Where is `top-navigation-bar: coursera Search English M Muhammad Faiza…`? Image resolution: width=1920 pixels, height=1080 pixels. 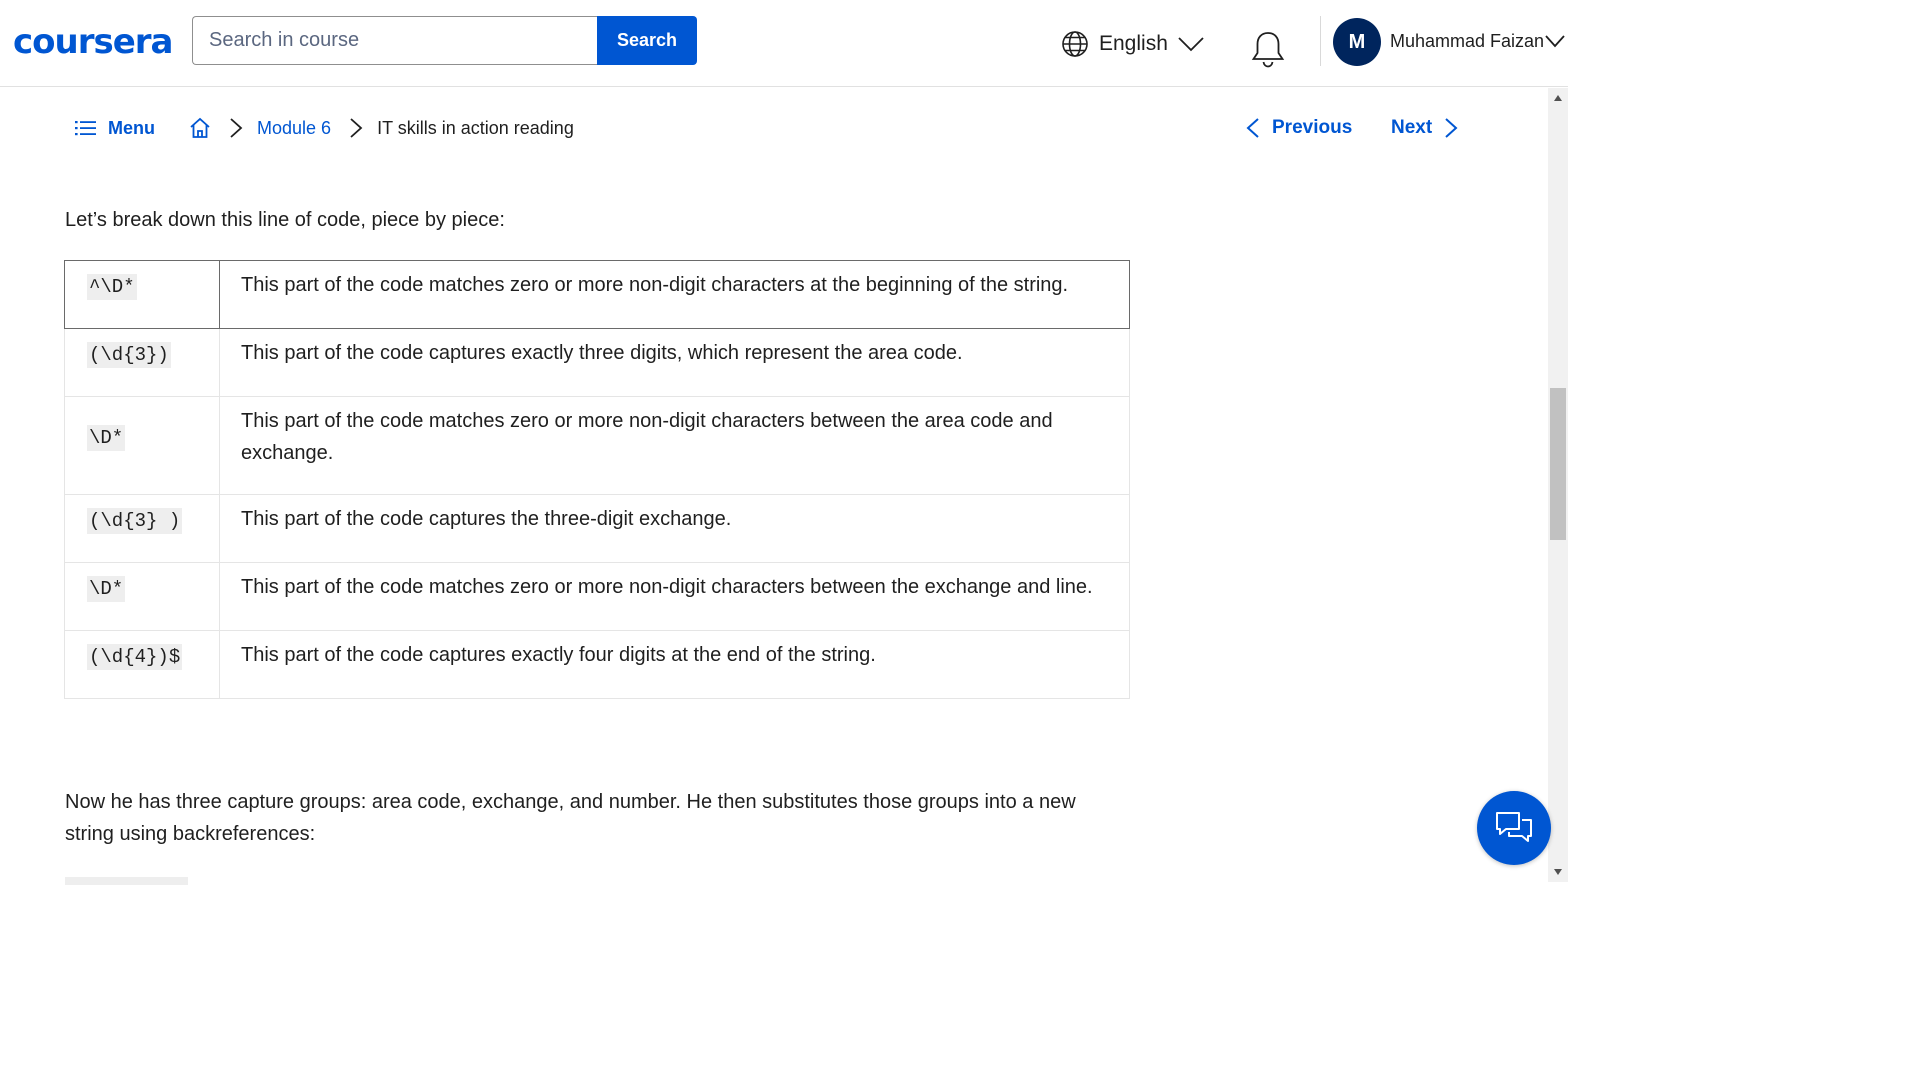 top-navigation-bar: coursera Search English M Muhammad Faiza… is located at coordinates (784, 43).